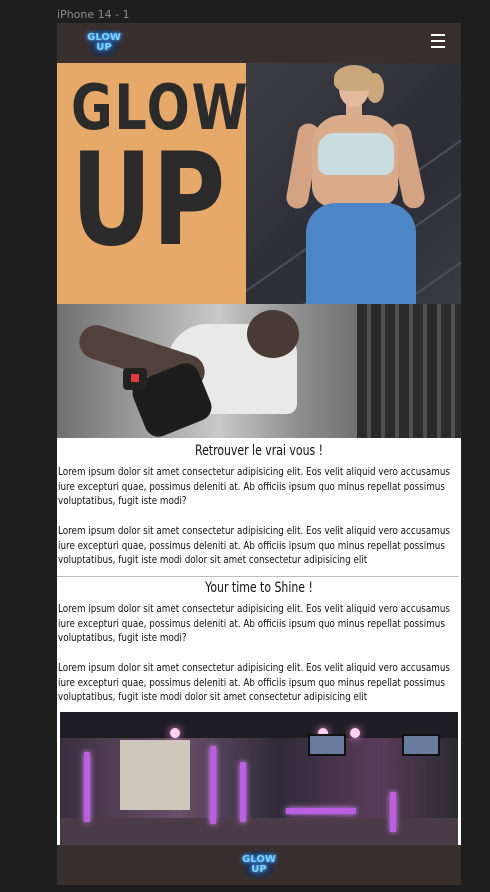 This screenshot has height=892, width=490. What do you see at coordinates (258, 576) in the screenshot?
I see `section-divider` at bounding box center [258, 576].